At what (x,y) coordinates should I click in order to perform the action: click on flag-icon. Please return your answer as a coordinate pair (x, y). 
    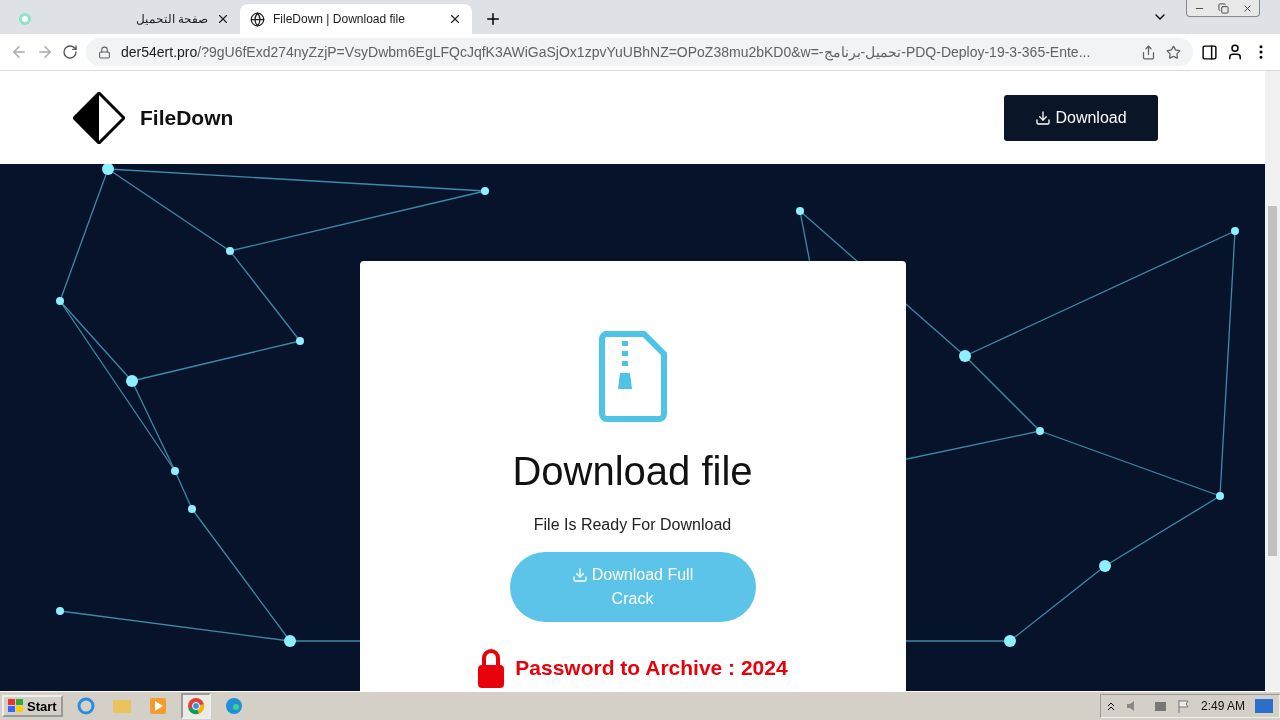
    Looking at the image, I should click on (1183, 706).